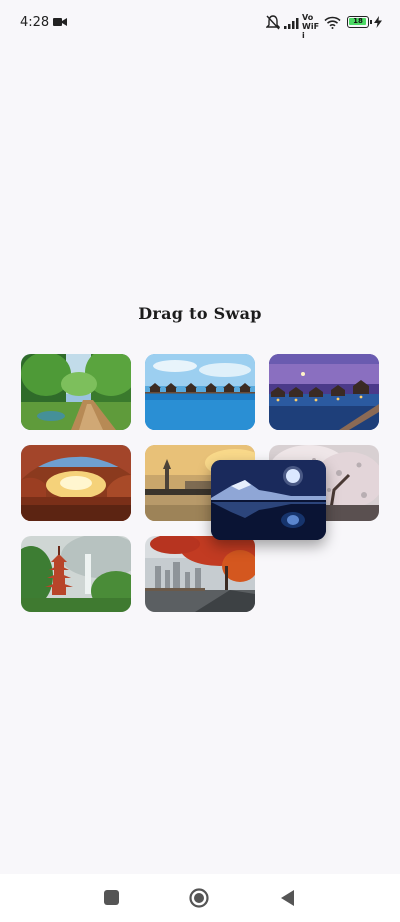  I want to click on back-button, so click(287, 900).